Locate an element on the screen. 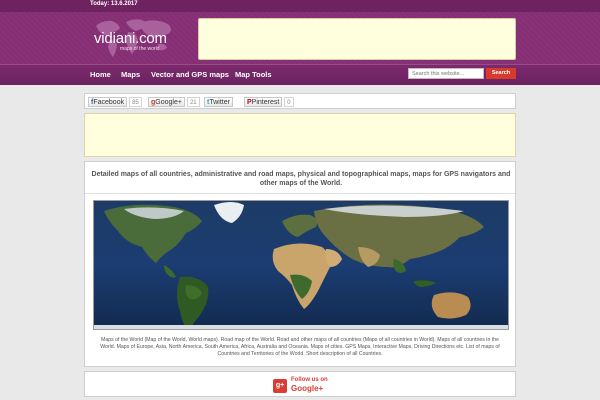 The width and height of the screenshot is (600, 400). search-input is located at coordinates (446, 73).